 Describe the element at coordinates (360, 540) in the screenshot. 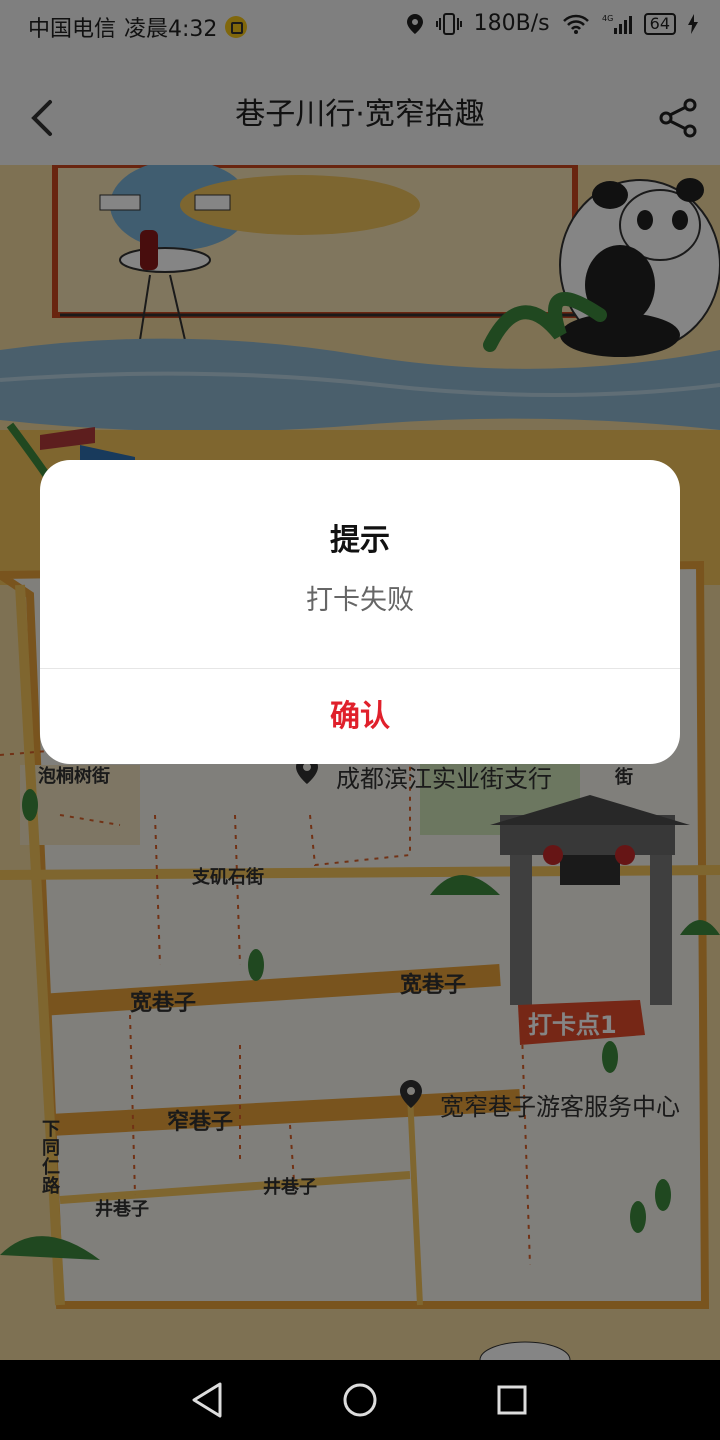

I see `dialog-title: 提示` at that location.